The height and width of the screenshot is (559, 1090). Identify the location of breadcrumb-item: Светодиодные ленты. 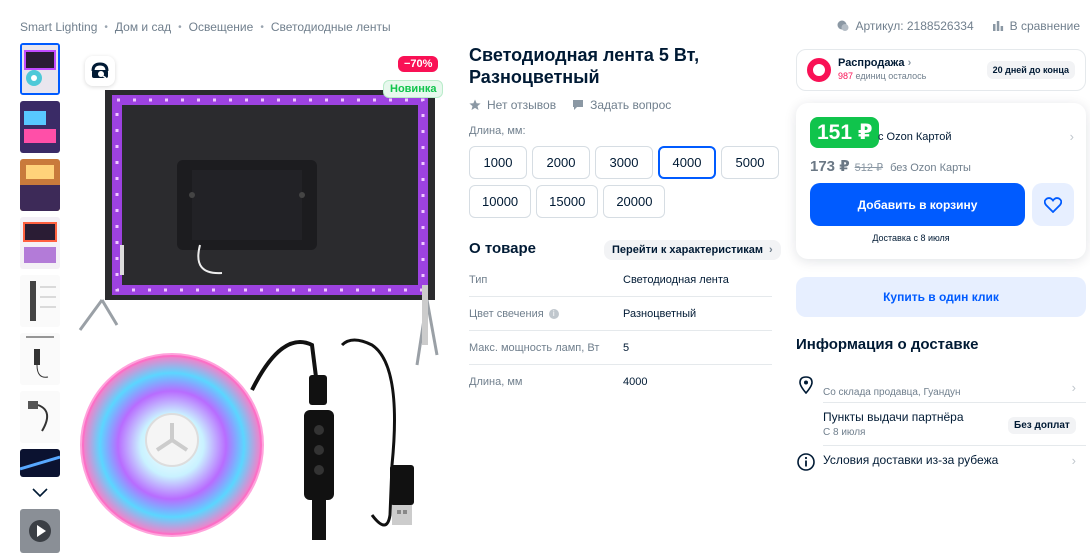
(331, 27).